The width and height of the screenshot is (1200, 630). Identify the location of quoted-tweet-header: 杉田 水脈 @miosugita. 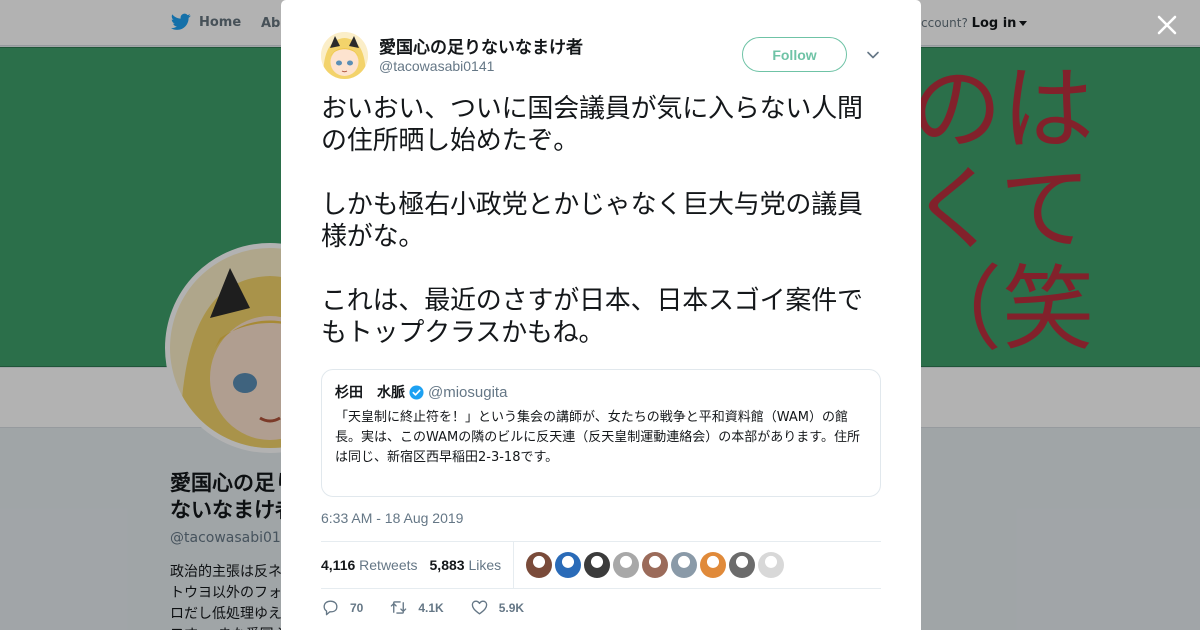
(601, 392).